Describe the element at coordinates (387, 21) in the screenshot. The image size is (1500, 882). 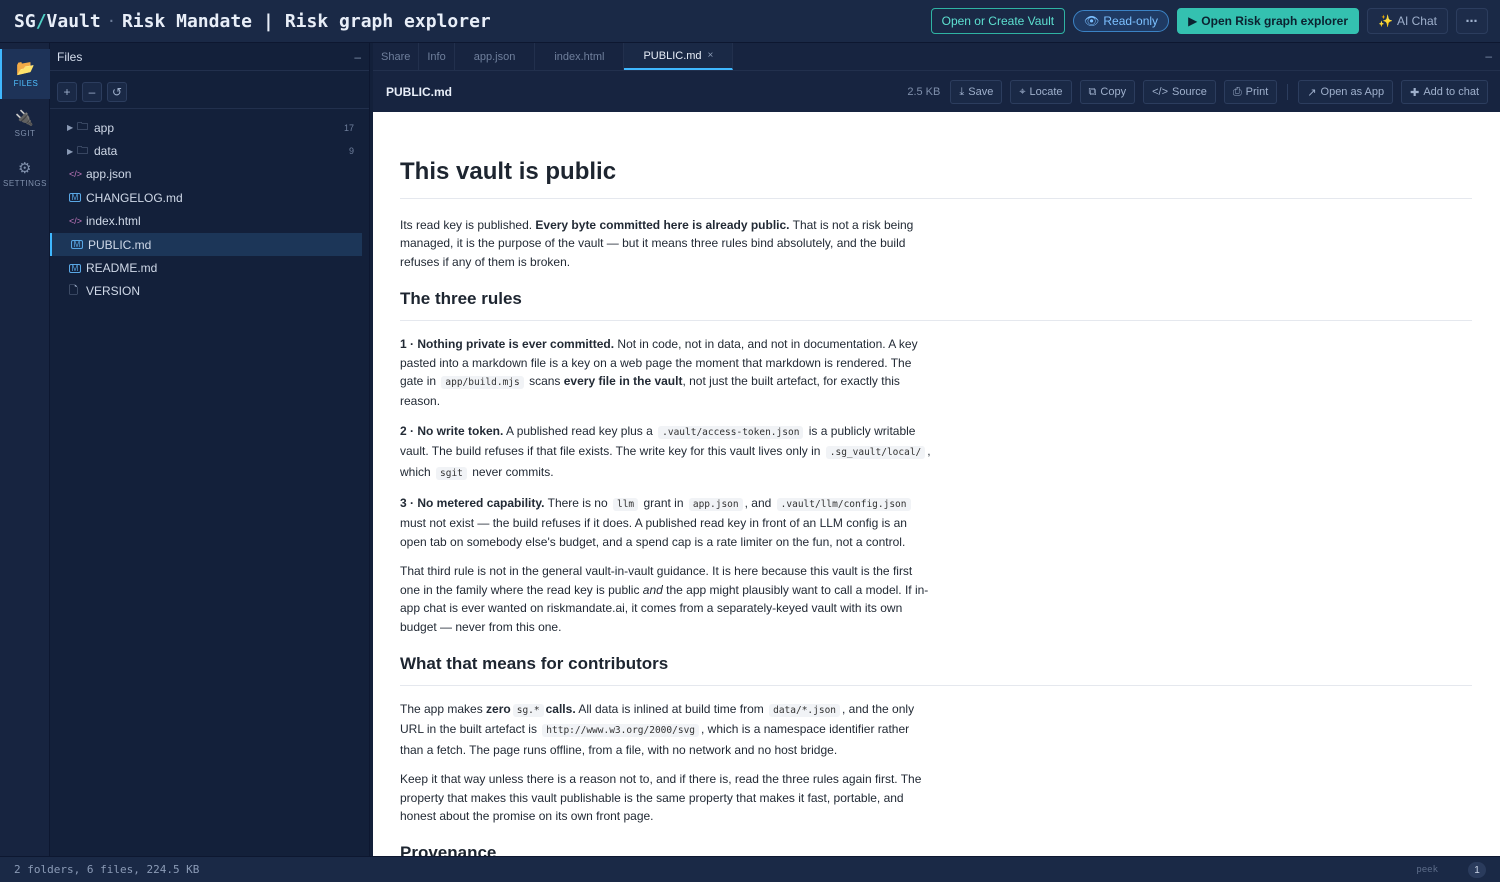
I see `page-title: Risk graph explorer` at that location.